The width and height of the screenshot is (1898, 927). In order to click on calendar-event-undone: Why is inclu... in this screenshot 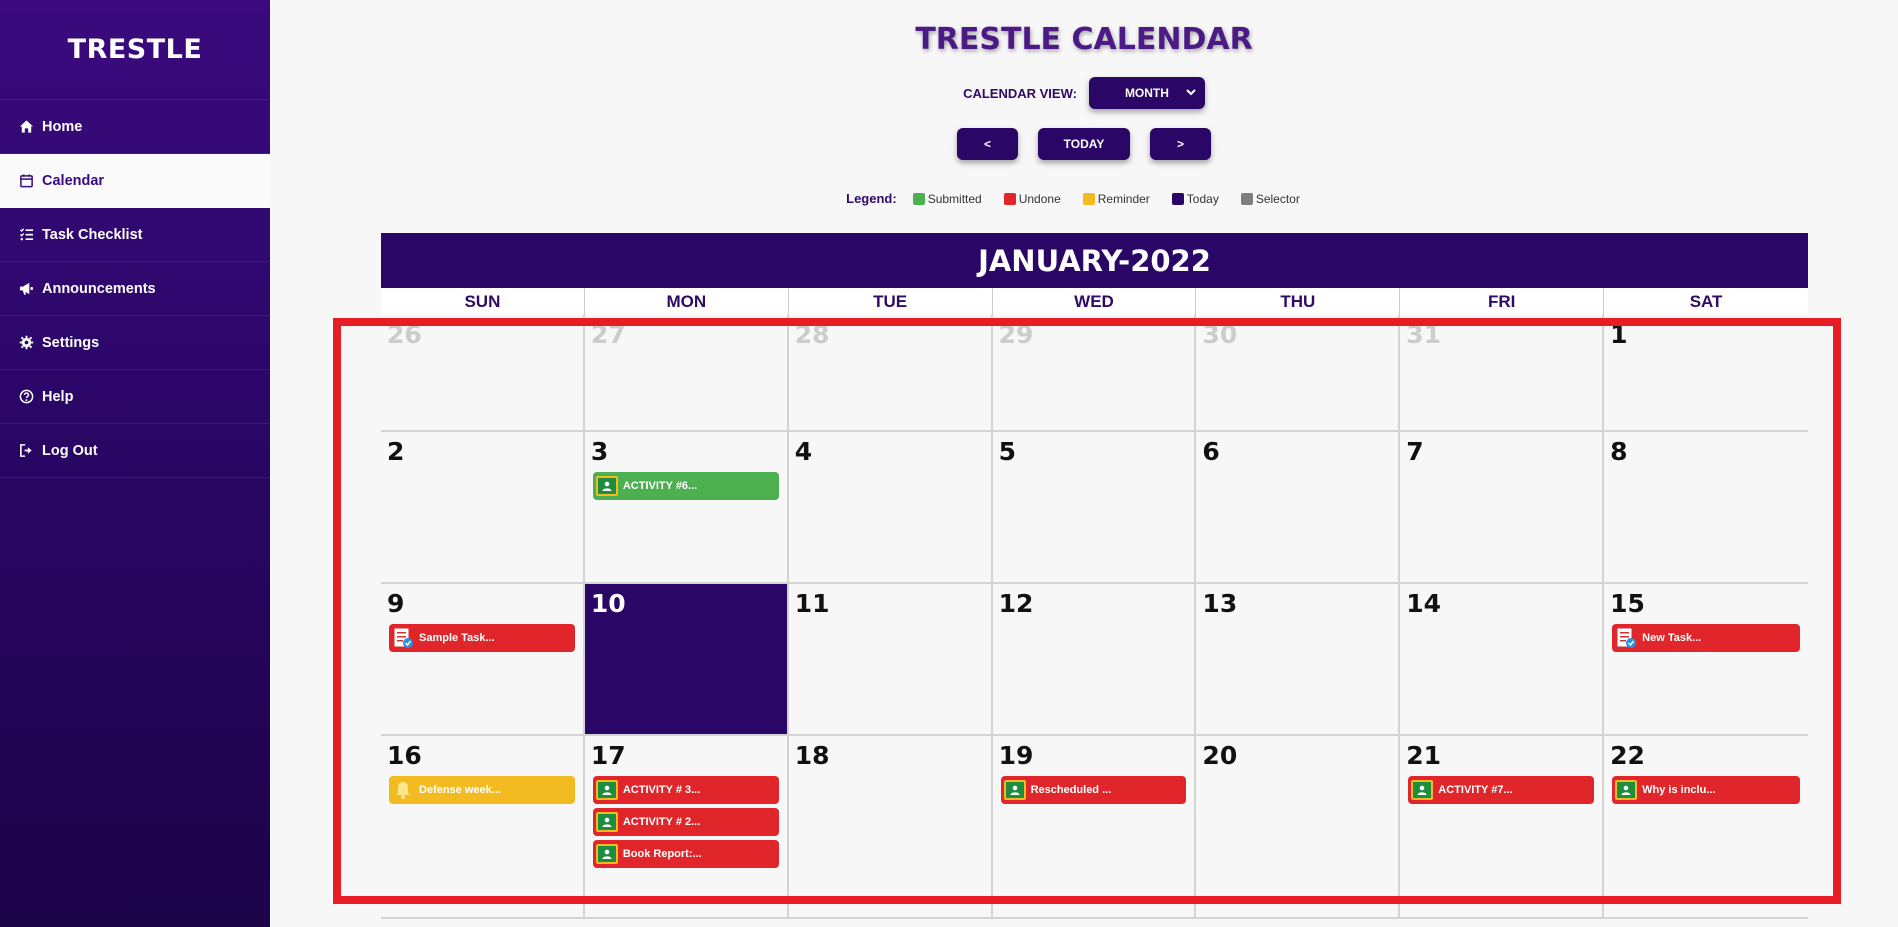, I will do `click(1706, 790)`.